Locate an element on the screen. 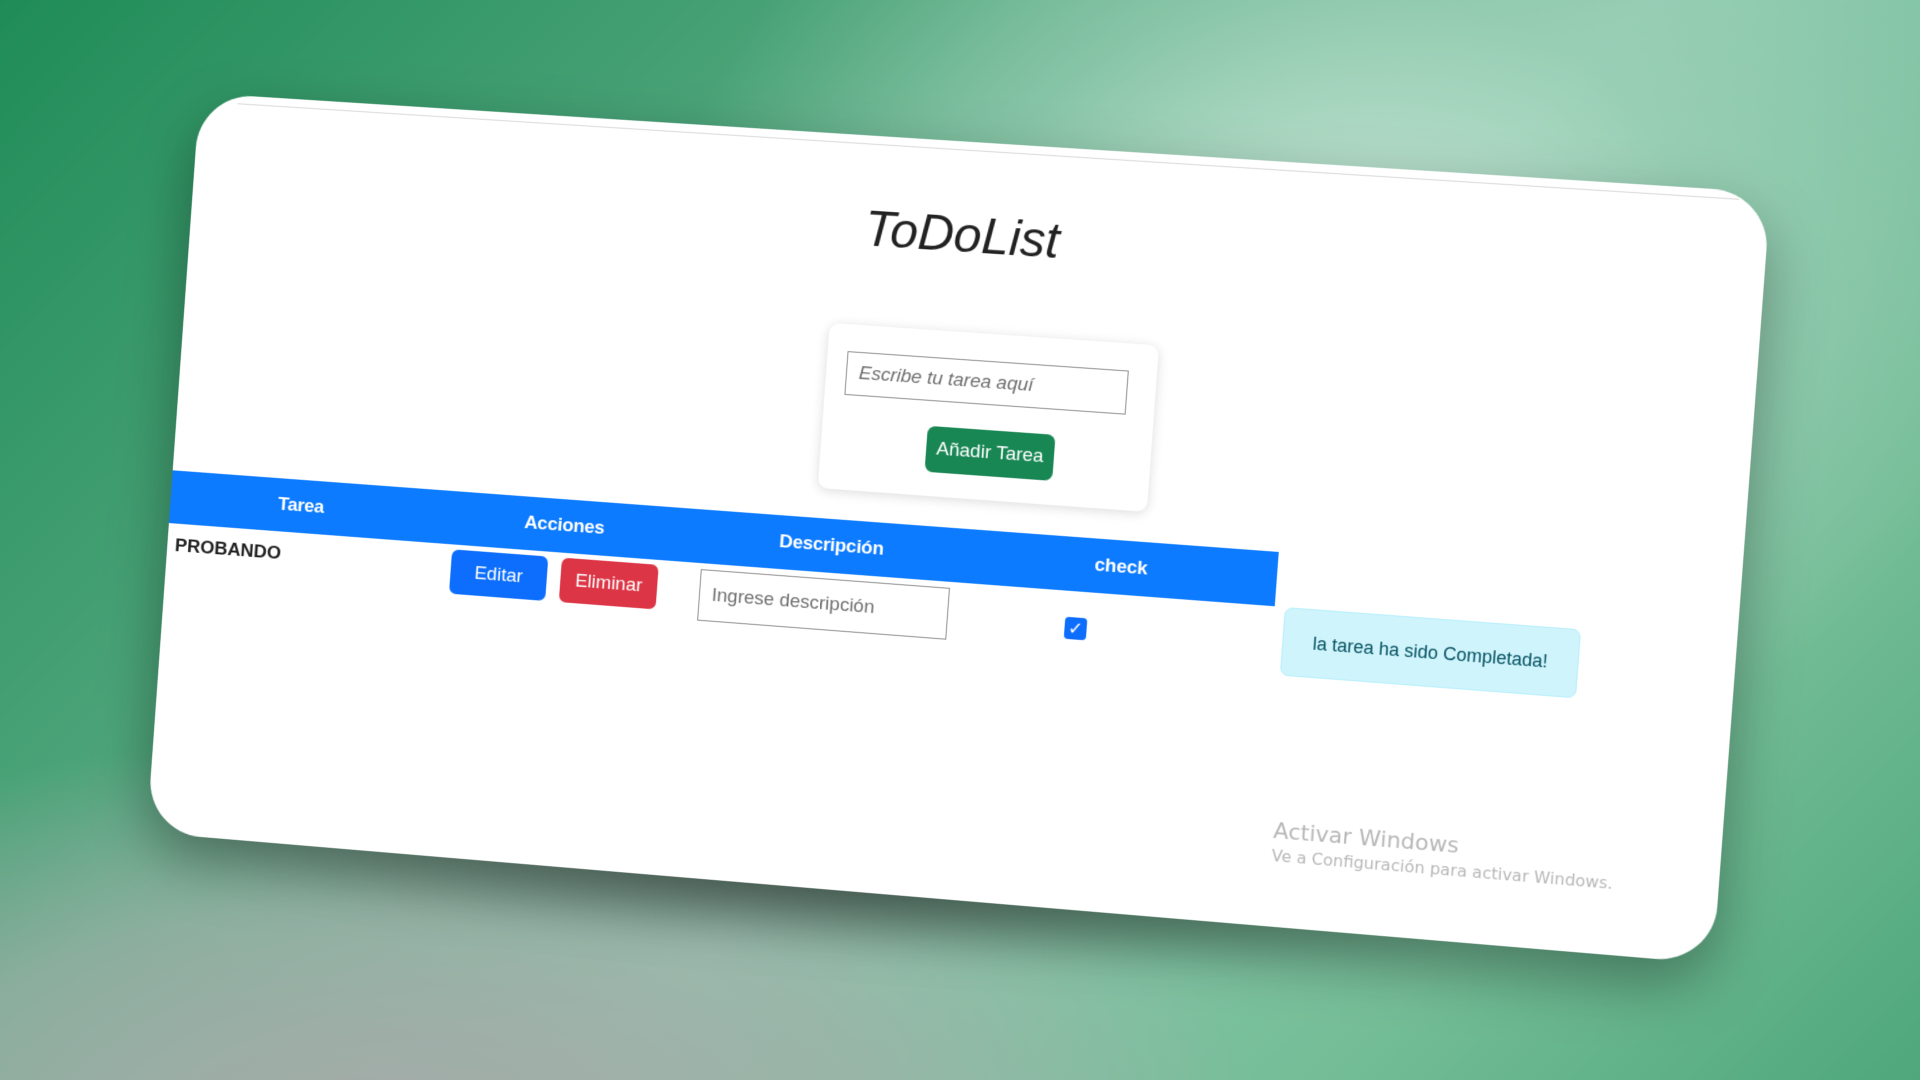  header-acciones: Acciones is located at coordinates (564, 525).